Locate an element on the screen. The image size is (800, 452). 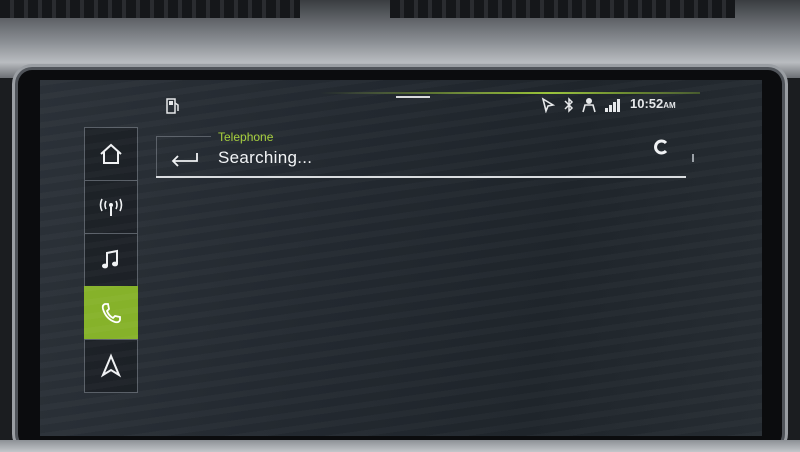
bluetooth-icon is located at coordinates (569, 105).